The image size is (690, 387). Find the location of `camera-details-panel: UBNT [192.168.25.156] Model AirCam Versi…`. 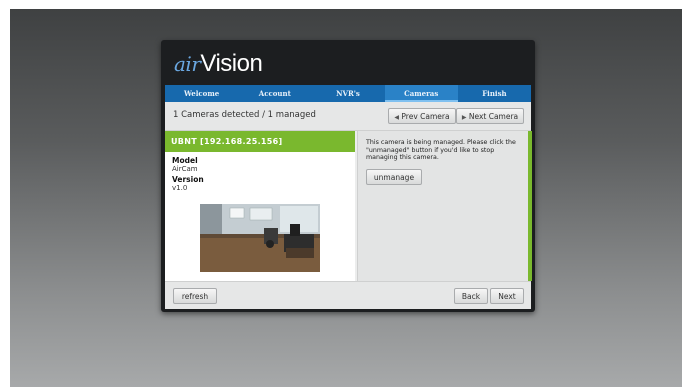

camera-details-panel: UBNT [192.168.25.156] Model AirCam Versi… is located at coordinates (260, 206).